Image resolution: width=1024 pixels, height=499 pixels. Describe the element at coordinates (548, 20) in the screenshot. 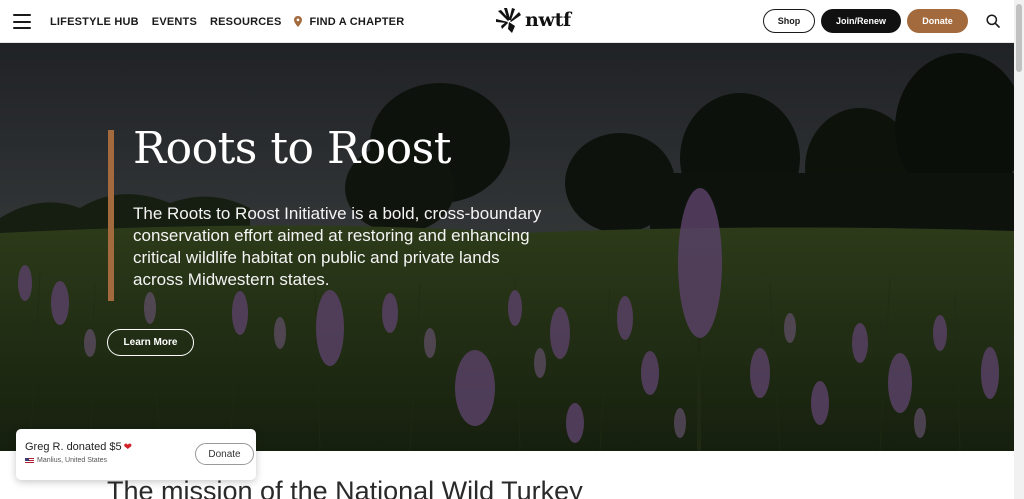

I see `logo-text: nwtf` at that location.